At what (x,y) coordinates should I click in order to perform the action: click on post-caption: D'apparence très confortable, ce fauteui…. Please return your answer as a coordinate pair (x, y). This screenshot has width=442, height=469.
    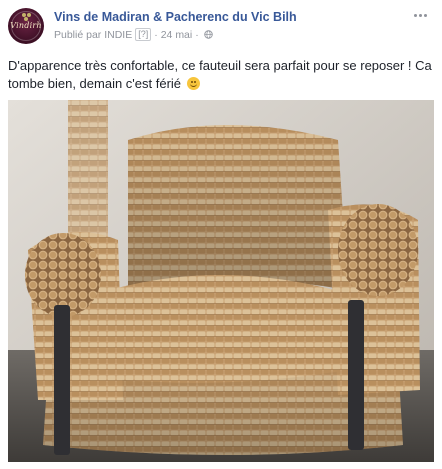
    Looking at the image, I should click on (220, 75).